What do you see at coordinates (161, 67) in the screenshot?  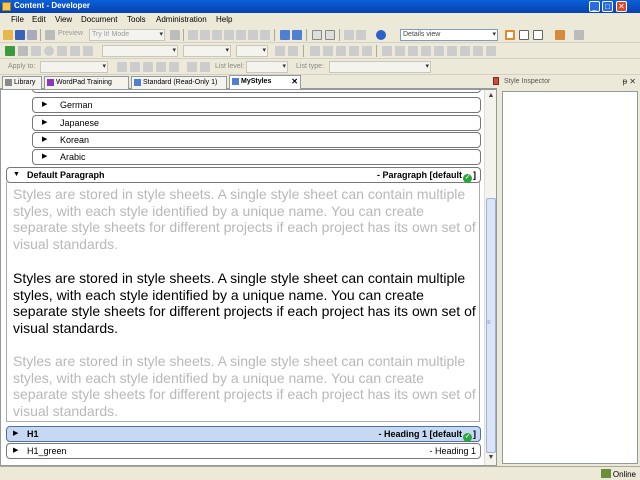 I see `list-outdent-icon` at bounding box center [161, 67].